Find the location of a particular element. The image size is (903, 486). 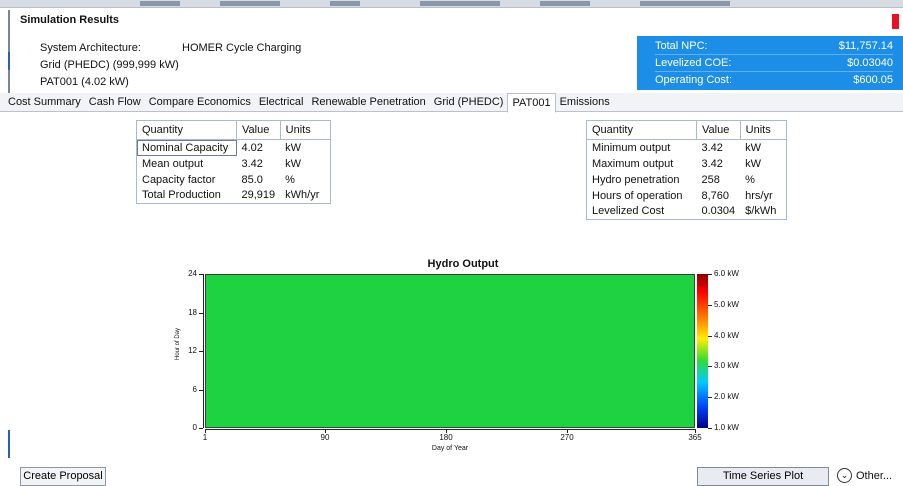

window-top-stripe is located at coordinates (451, 4).